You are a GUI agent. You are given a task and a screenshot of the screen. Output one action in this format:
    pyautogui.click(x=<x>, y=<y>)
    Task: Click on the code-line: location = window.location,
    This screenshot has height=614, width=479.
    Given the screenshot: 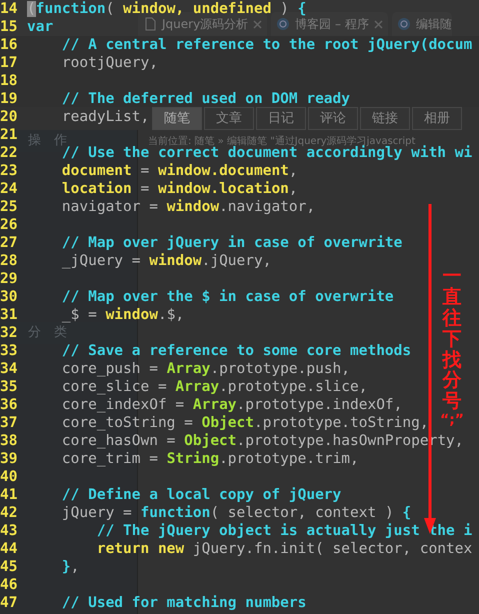 What is the action you would take?
    pyautogui.click(x=179, y=189)
    